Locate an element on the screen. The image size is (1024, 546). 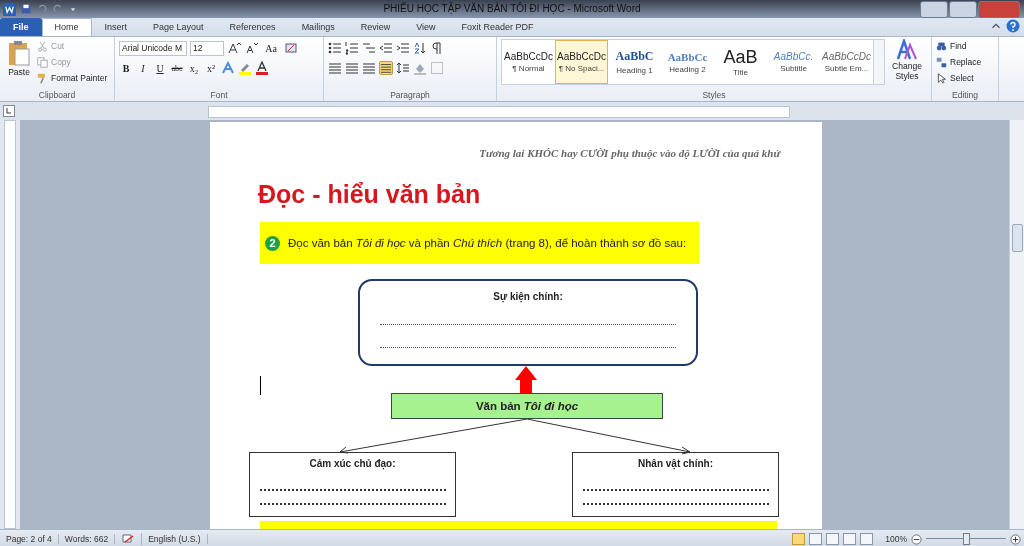
font-name-field: Arial Unicode M is located at coordinates (153, 48).